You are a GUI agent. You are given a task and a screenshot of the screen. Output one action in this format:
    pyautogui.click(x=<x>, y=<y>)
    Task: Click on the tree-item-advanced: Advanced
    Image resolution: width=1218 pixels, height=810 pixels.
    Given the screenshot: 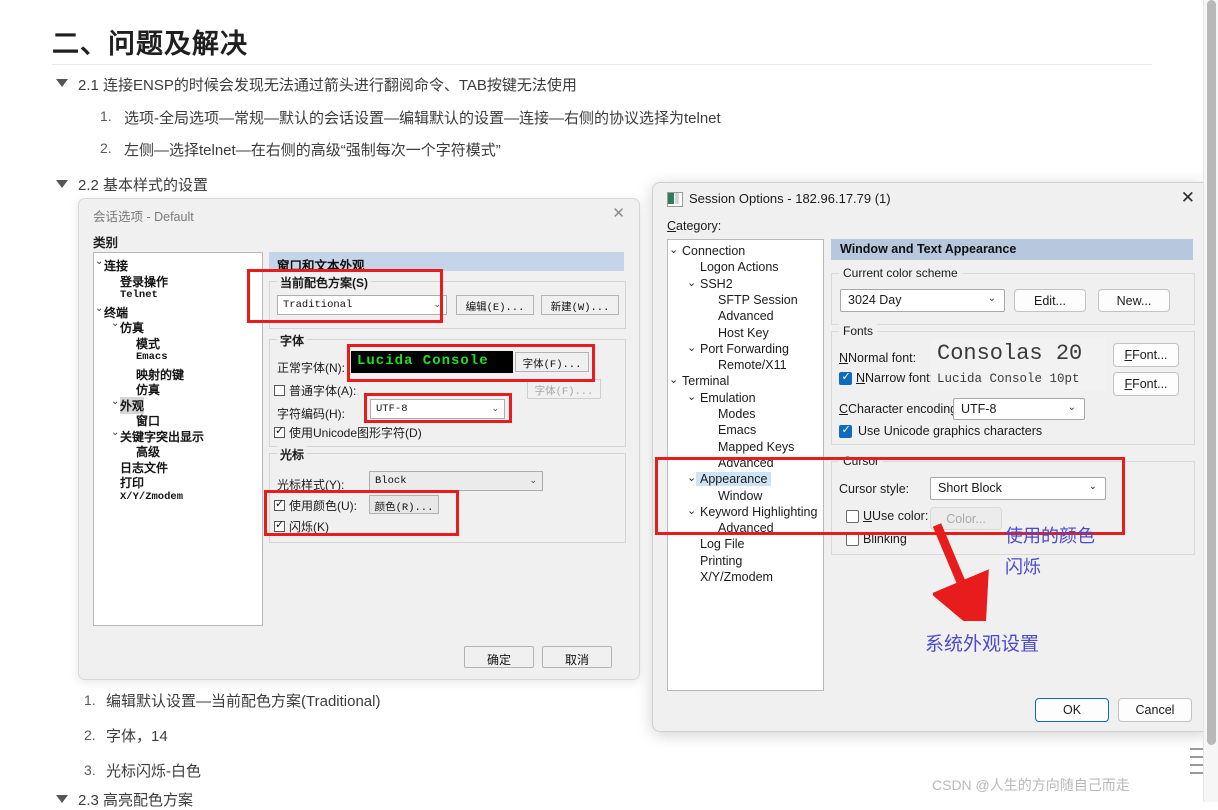 What is the action you would take?
    pyautogui.click(x=746, y=316)
    